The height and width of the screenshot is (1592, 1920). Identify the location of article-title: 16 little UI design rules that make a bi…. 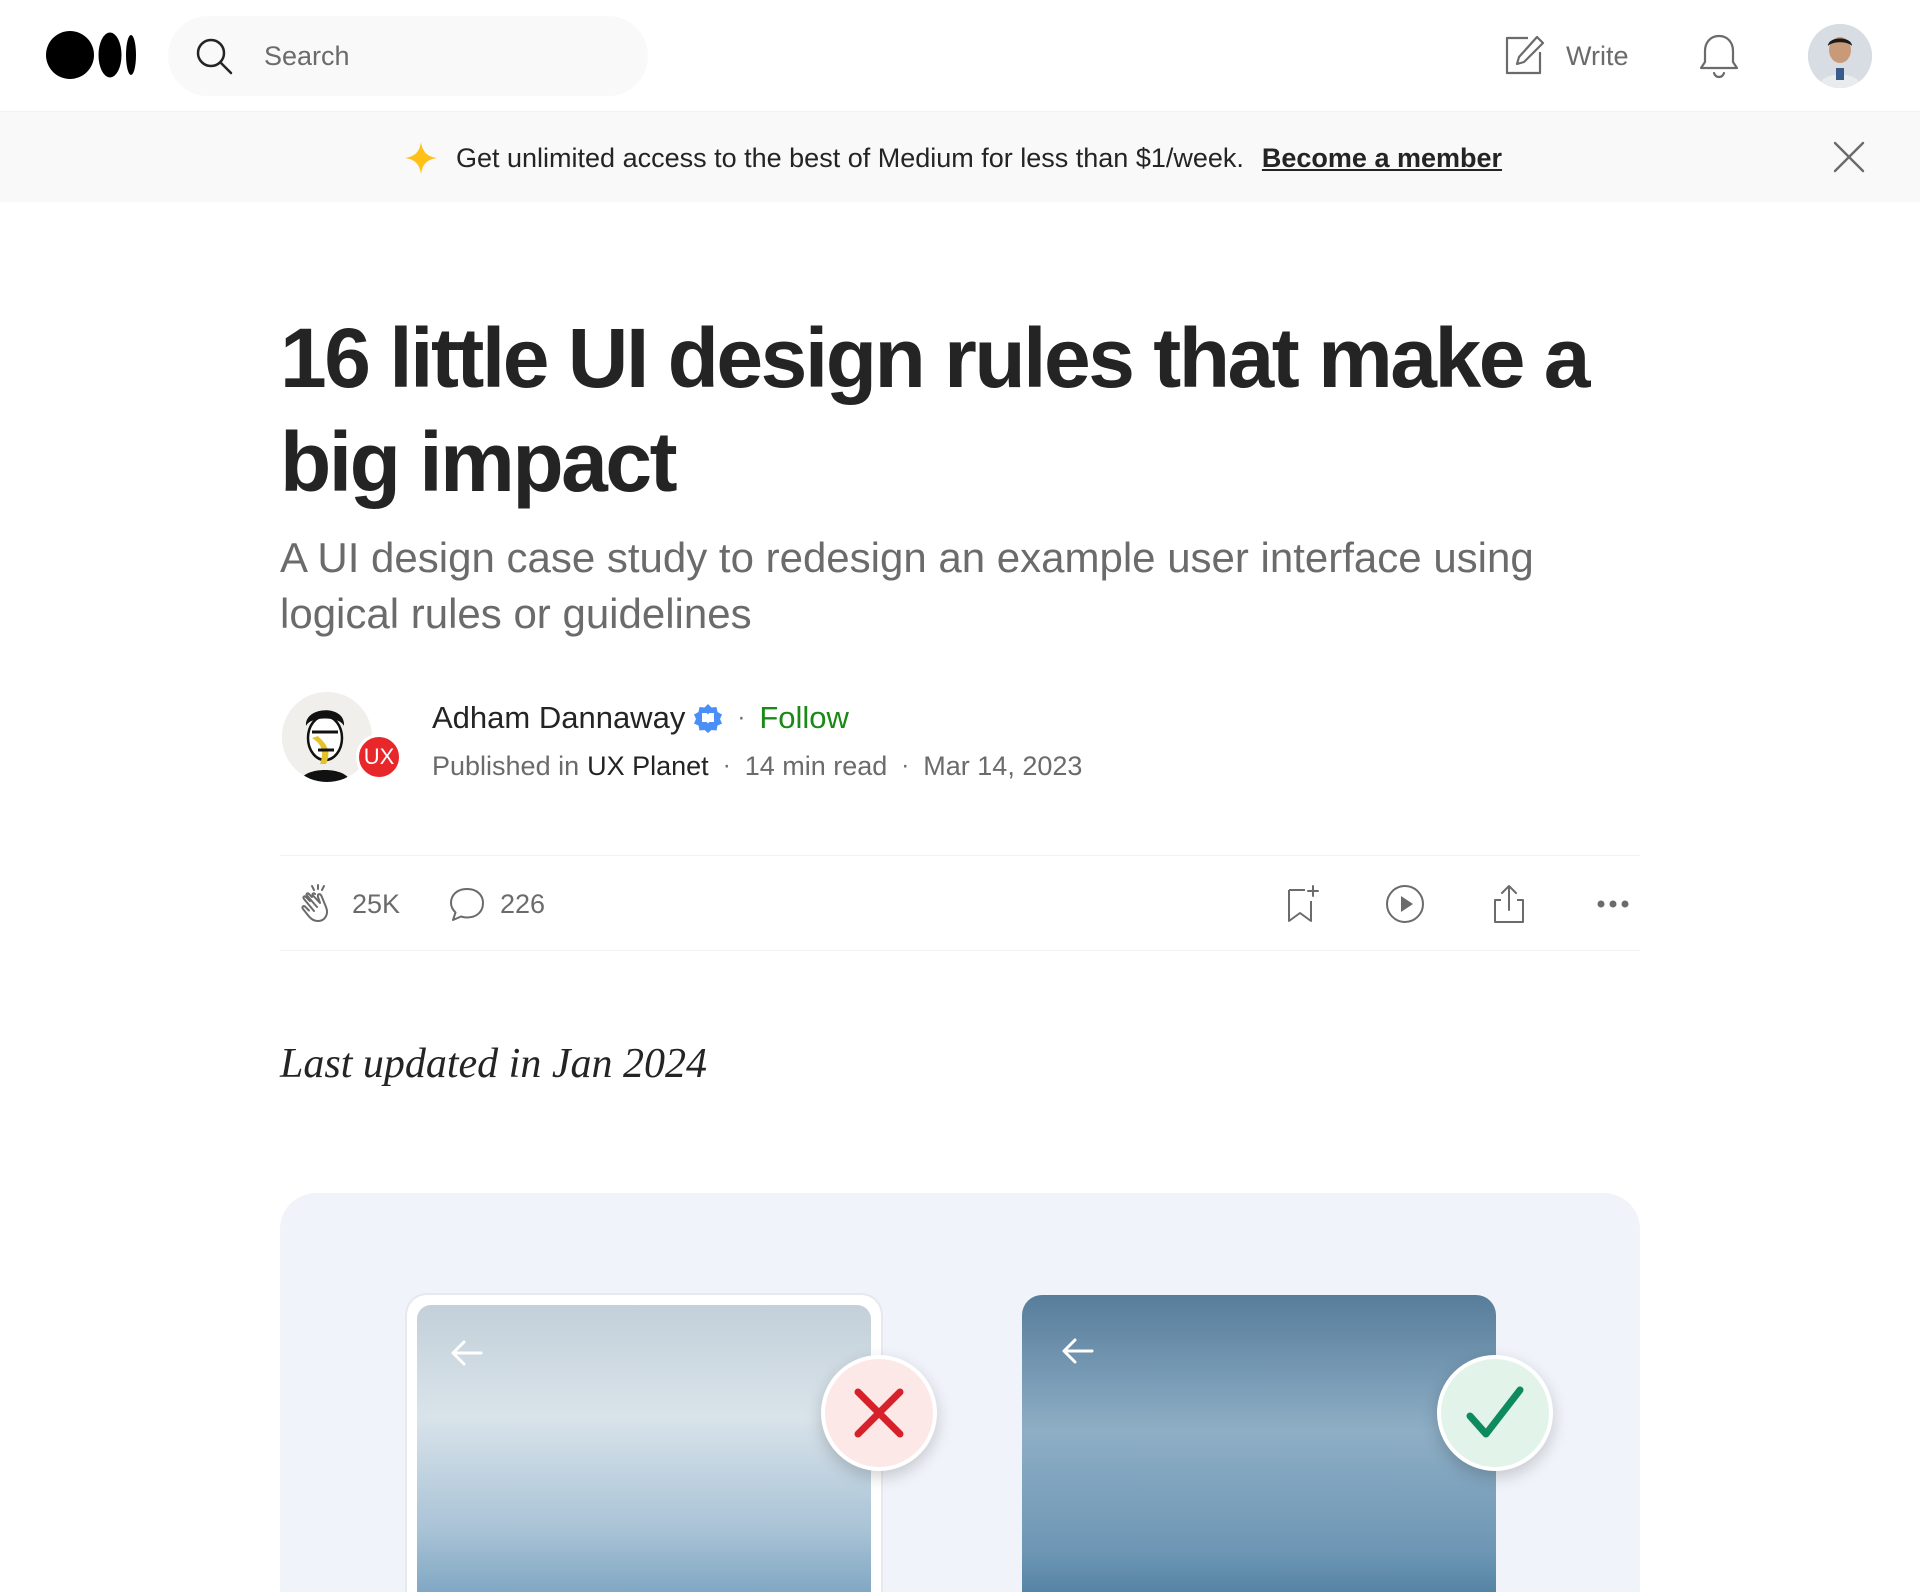
(935, 410).